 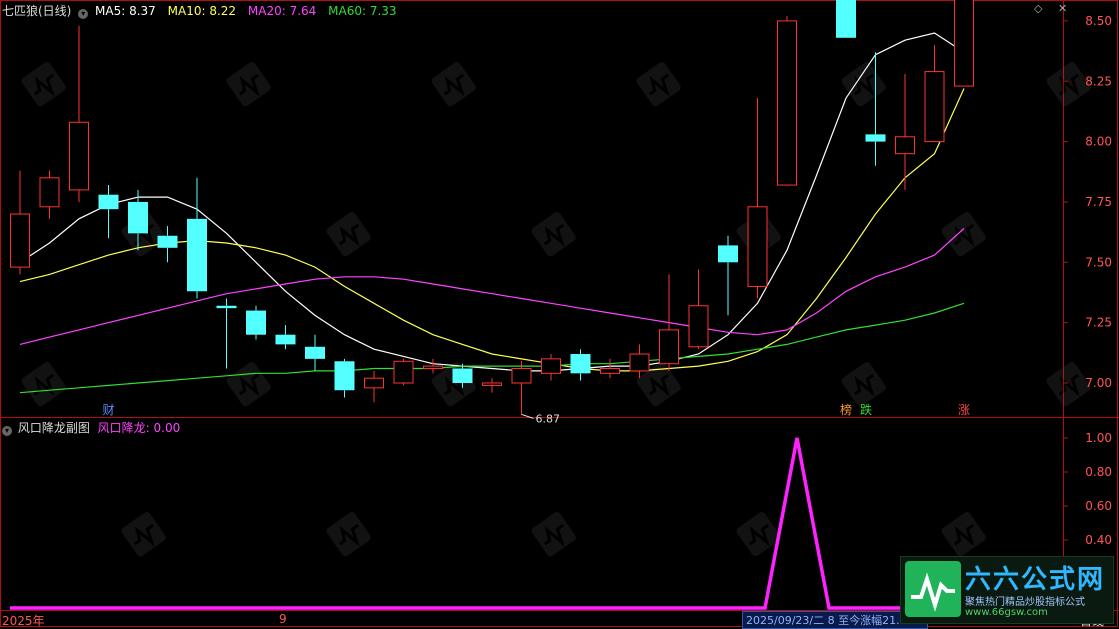 What do you see at coordinates (139, 428) in the screenshot?
I see `indicator-value: 风口降龙: 0.00` at bounding box center [139, 428].